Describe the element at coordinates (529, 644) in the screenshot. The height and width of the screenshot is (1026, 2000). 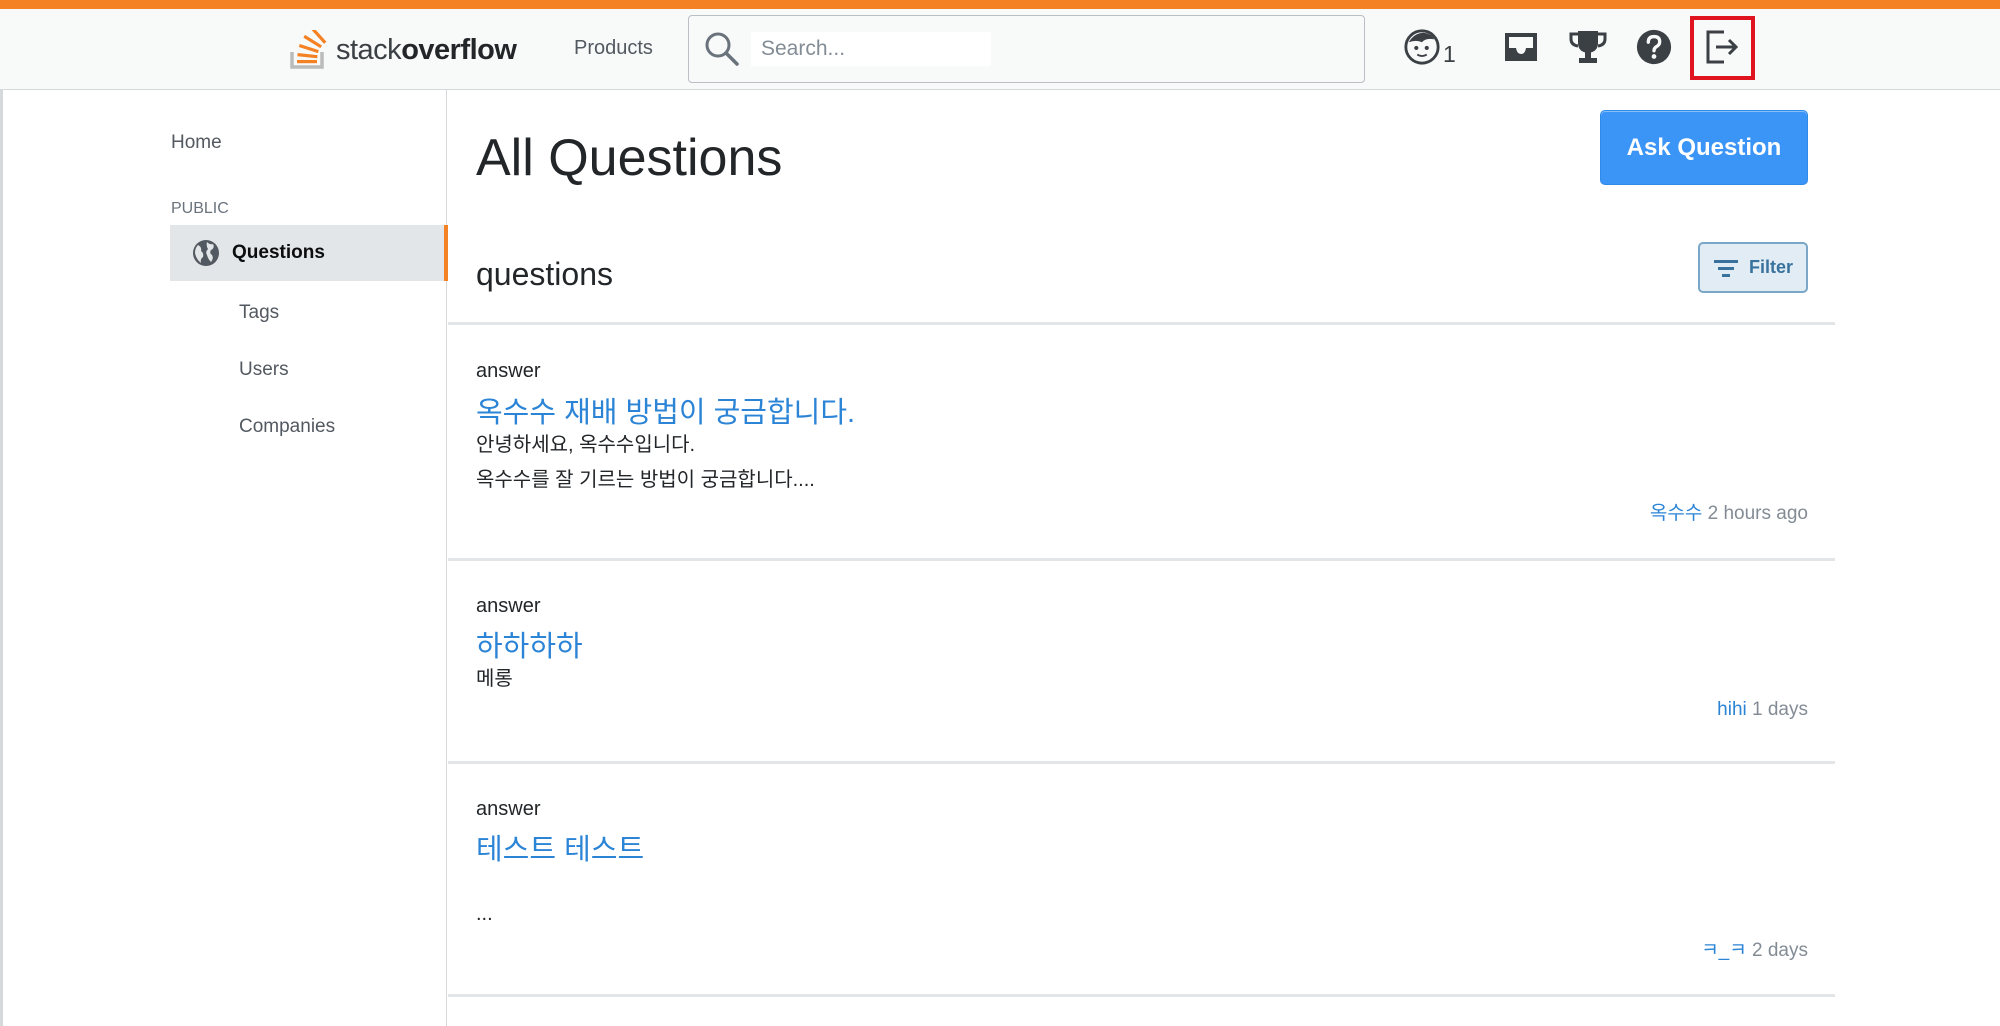
I see `question-title-link: 하하하하` at that location.